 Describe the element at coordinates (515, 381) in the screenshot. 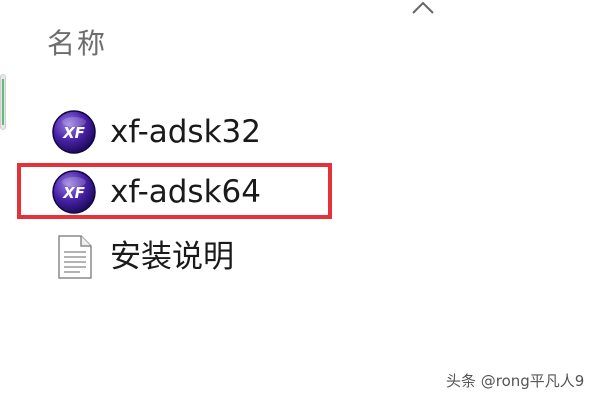

I see `watermark-text: 头条 @rong平凡人9` at that location.